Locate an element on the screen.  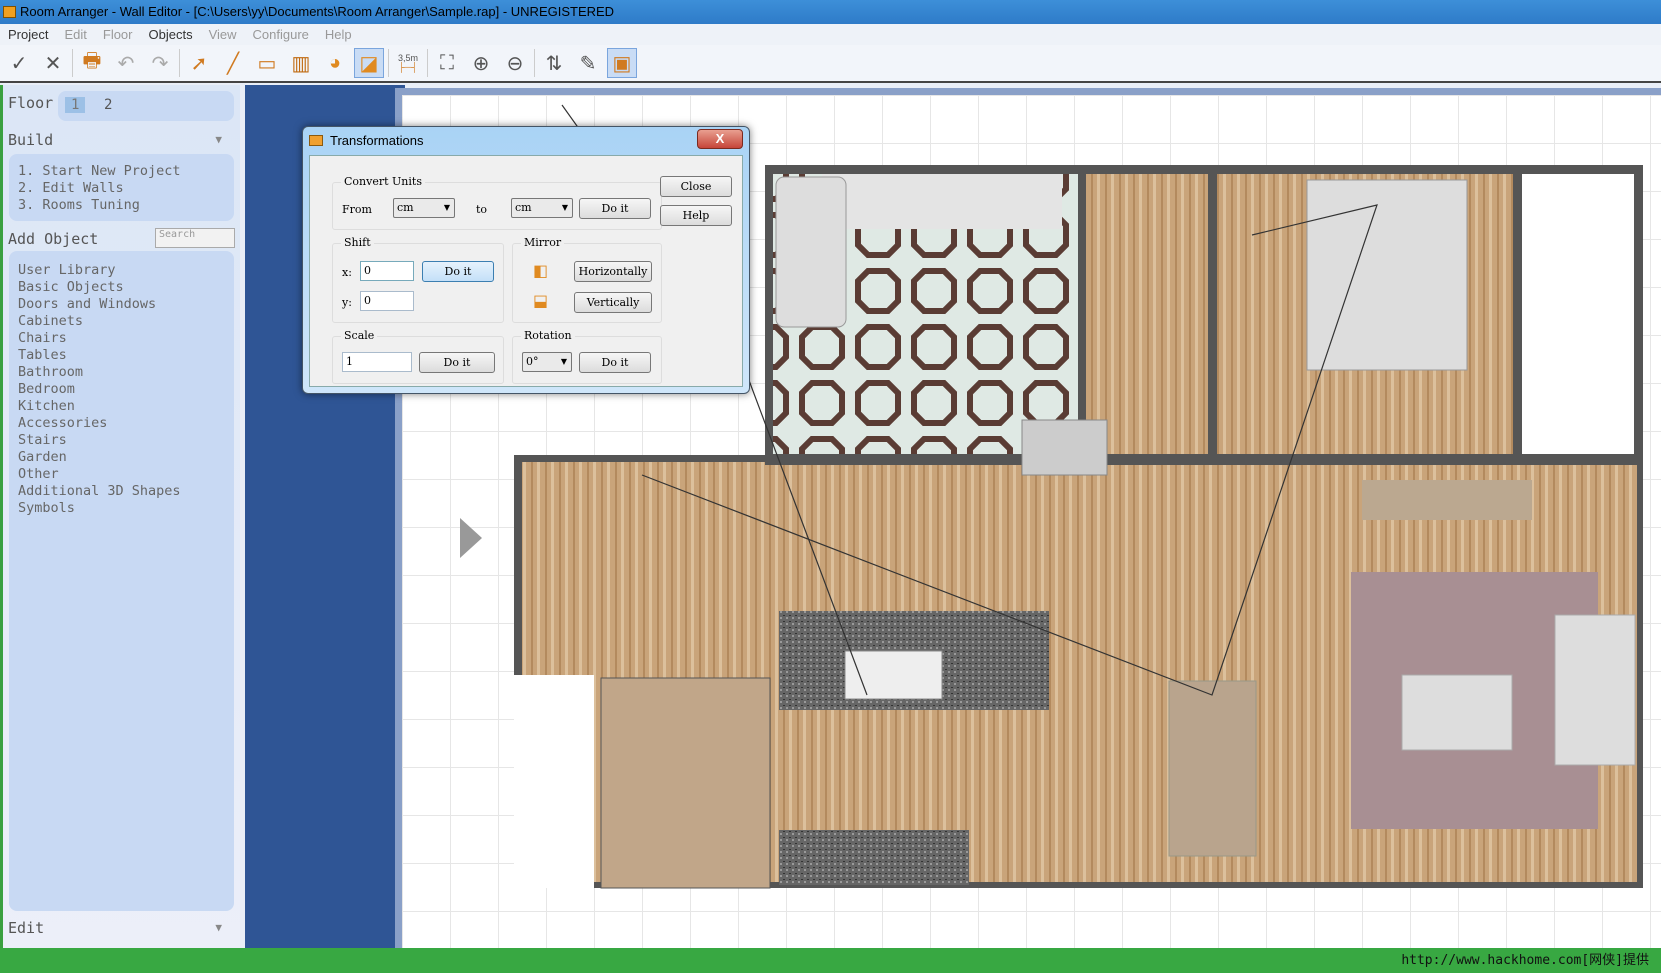
category-item: Doors and Windows is located at coordinates (121, 304).